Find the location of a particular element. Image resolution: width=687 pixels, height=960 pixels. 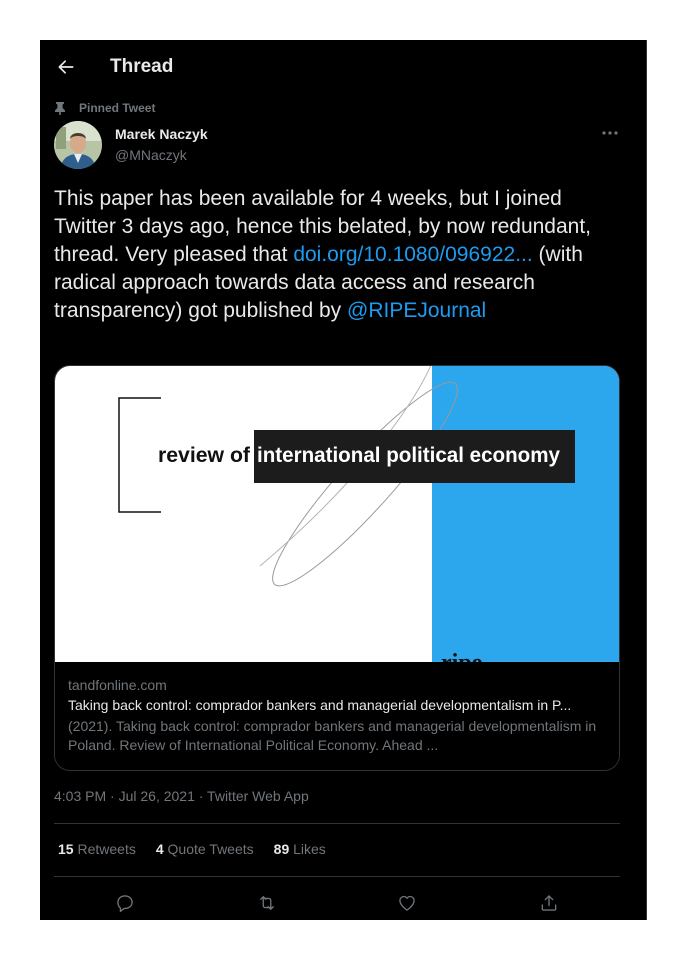

journal-mention-link: @RIPEJournal is located at coordinates (416, 310).